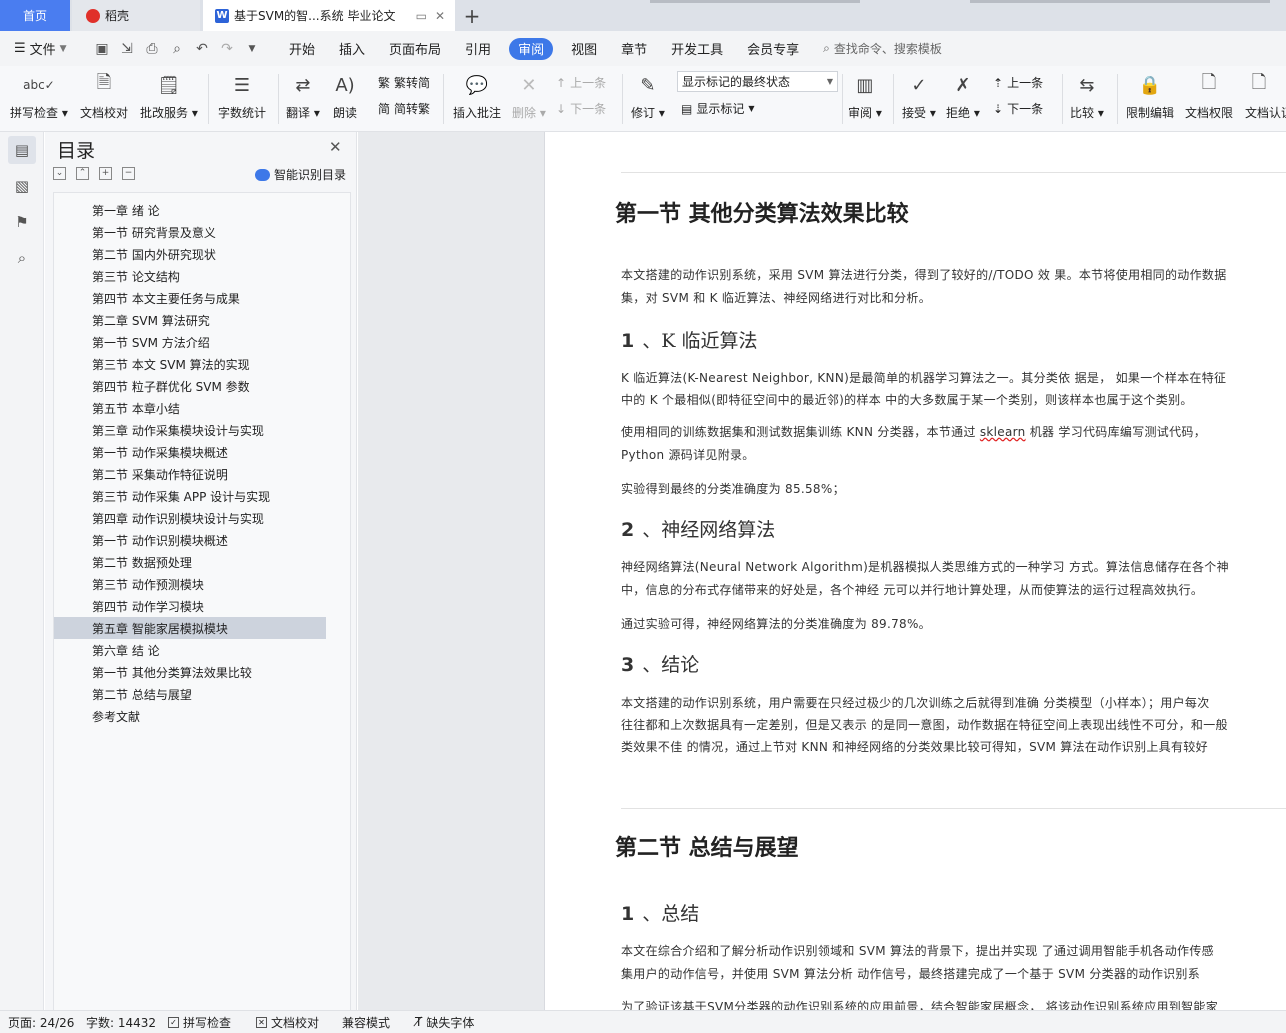 Image resolution: width=1286 pixels, height=1033 pixels. I want to click on toc-item: 第二节 数据预处理, so click(190, 562).